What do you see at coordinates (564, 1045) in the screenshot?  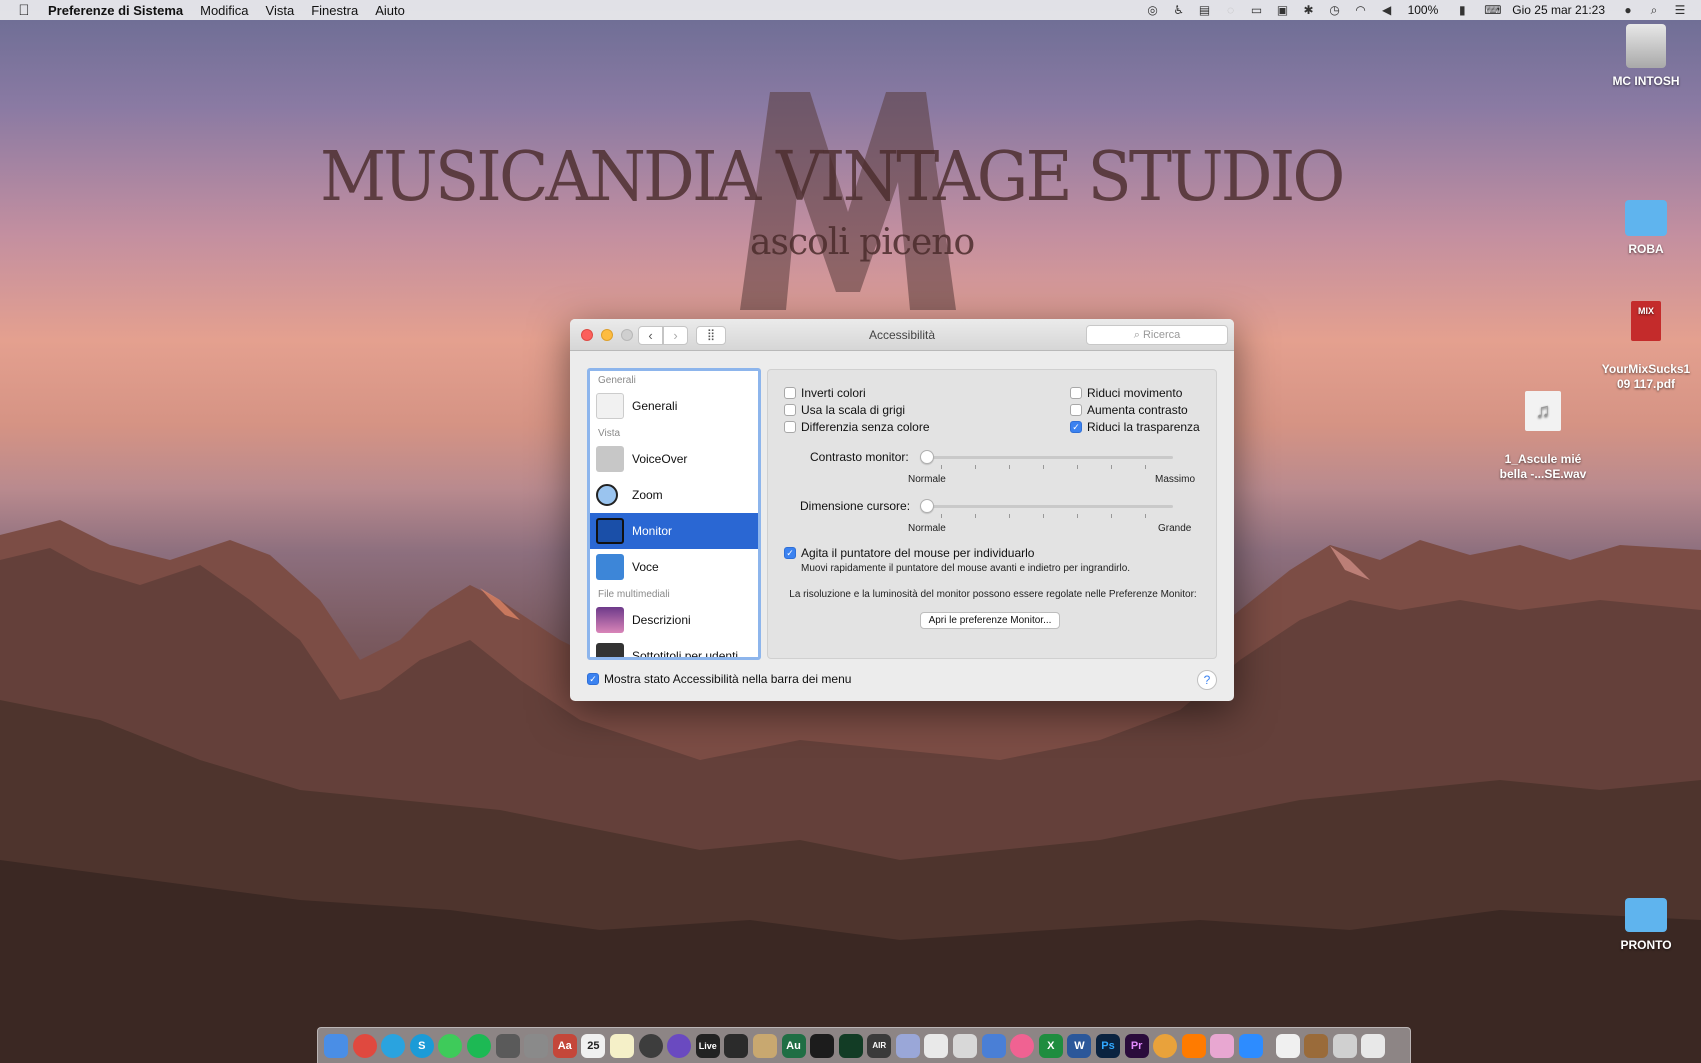 I see `dictionary-icon: Aa` at bounding box center [564, 1045].